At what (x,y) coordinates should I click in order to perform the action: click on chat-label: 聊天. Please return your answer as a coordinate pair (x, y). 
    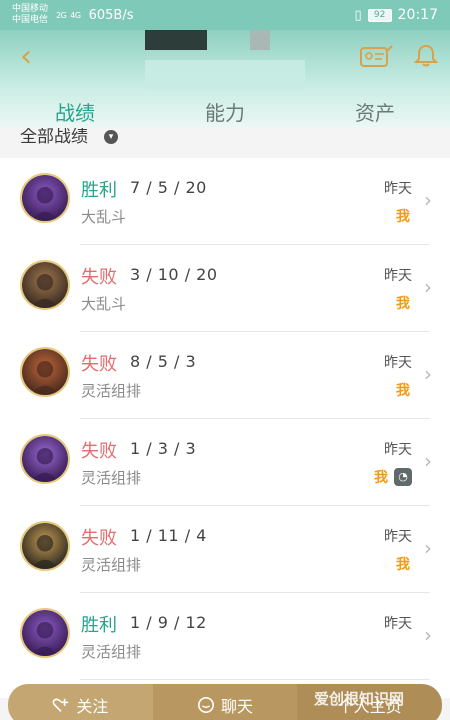
    Looking at the image, I should click on (237, 706).